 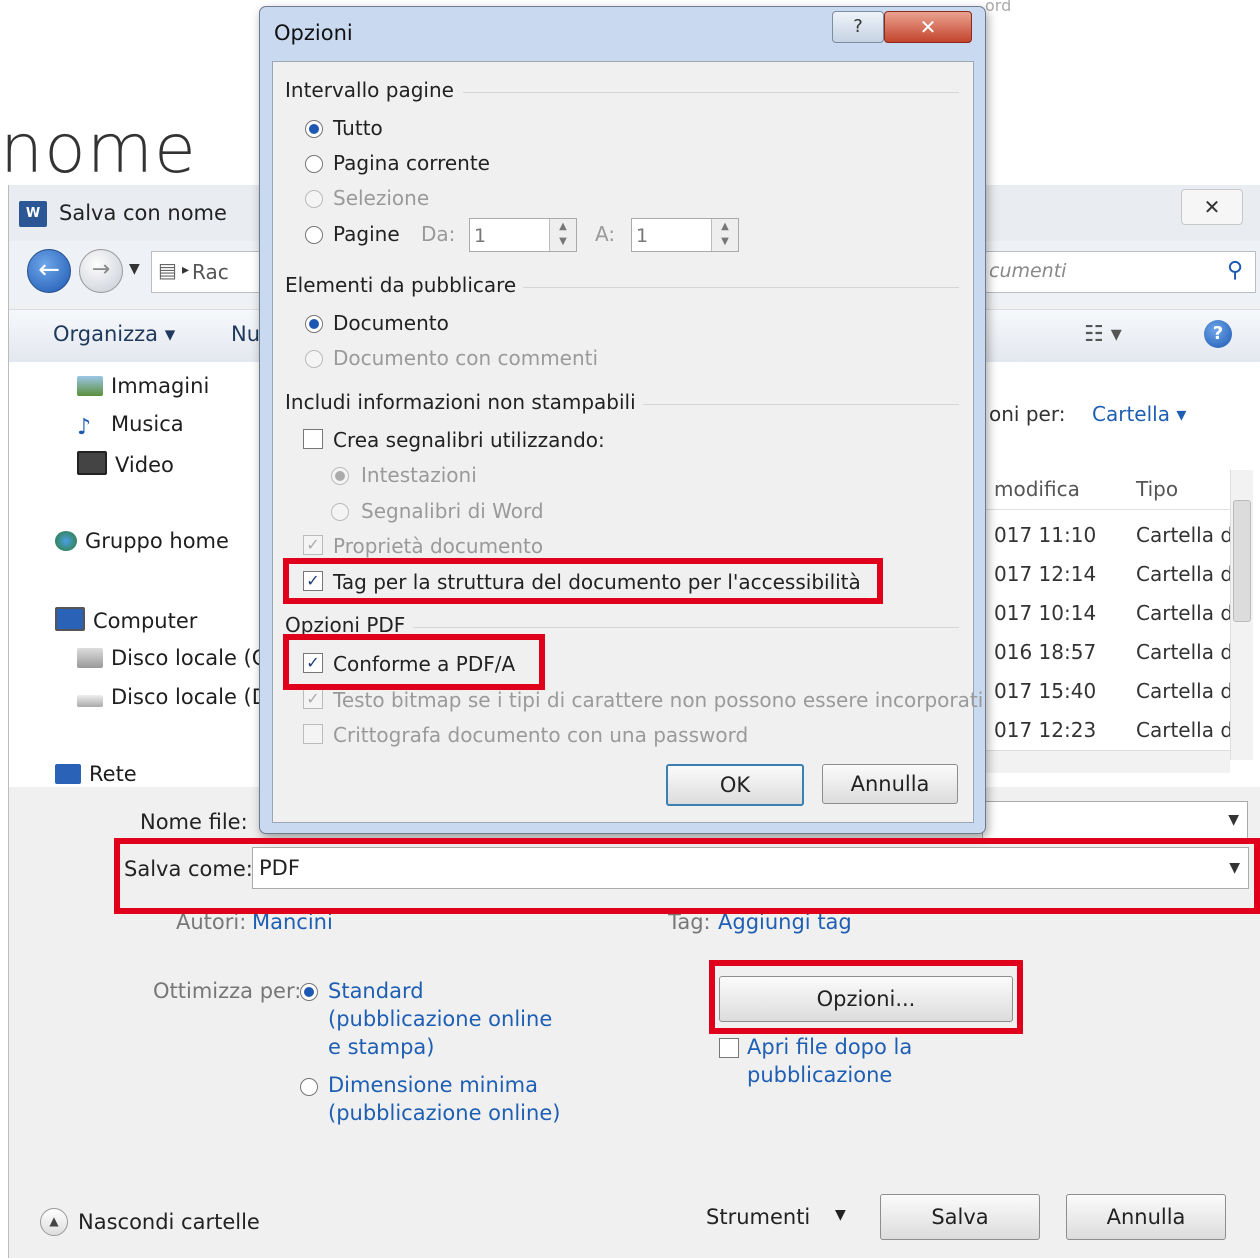 What do you see at coordinates (685, 235) in the screenshot?
I see `to-page-stepper: 1 ▲ ▼` at bounding box center [685, 235].